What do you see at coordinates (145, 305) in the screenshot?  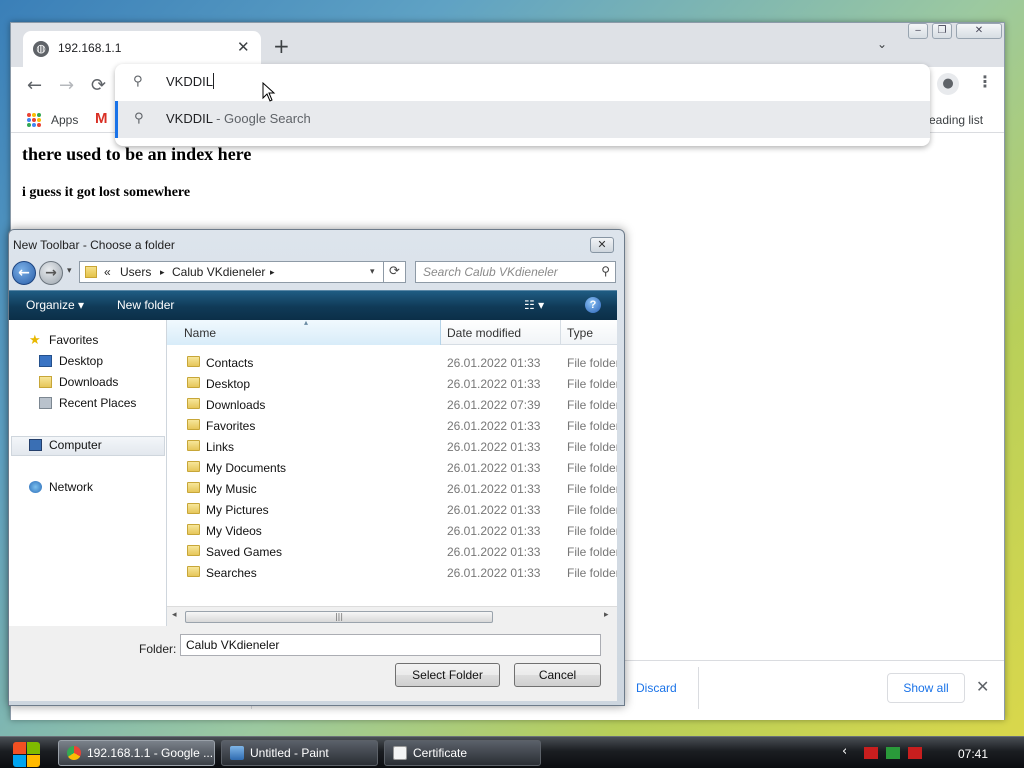 I see `new-folder-button: New folder` at bounding box center [145, 305].